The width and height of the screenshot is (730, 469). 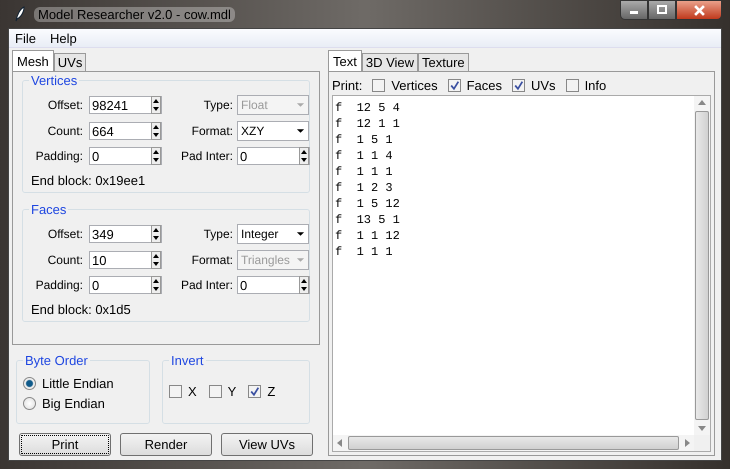 What do you see at coordinates (702, 428) in the screenshot?
I see `scroll-down-icon` at bounding box center [702, 428].